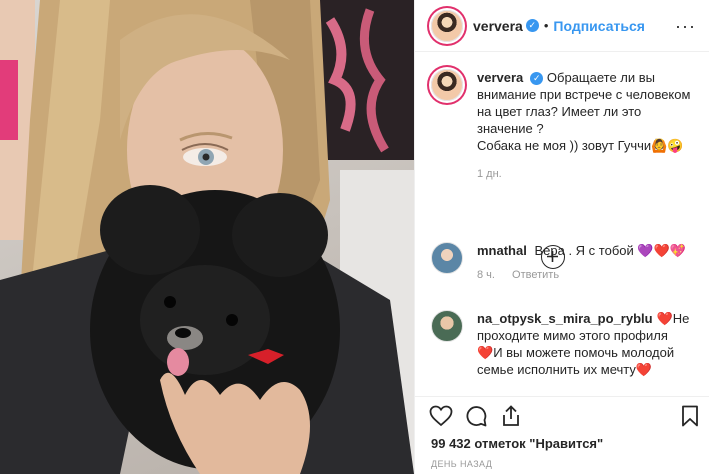 The height and width of the screenshot is (474, 709). Describe the element at coordinates (584, 250) in the screenshot. I see `comment-text: Вера . Я с тобой` at that location.